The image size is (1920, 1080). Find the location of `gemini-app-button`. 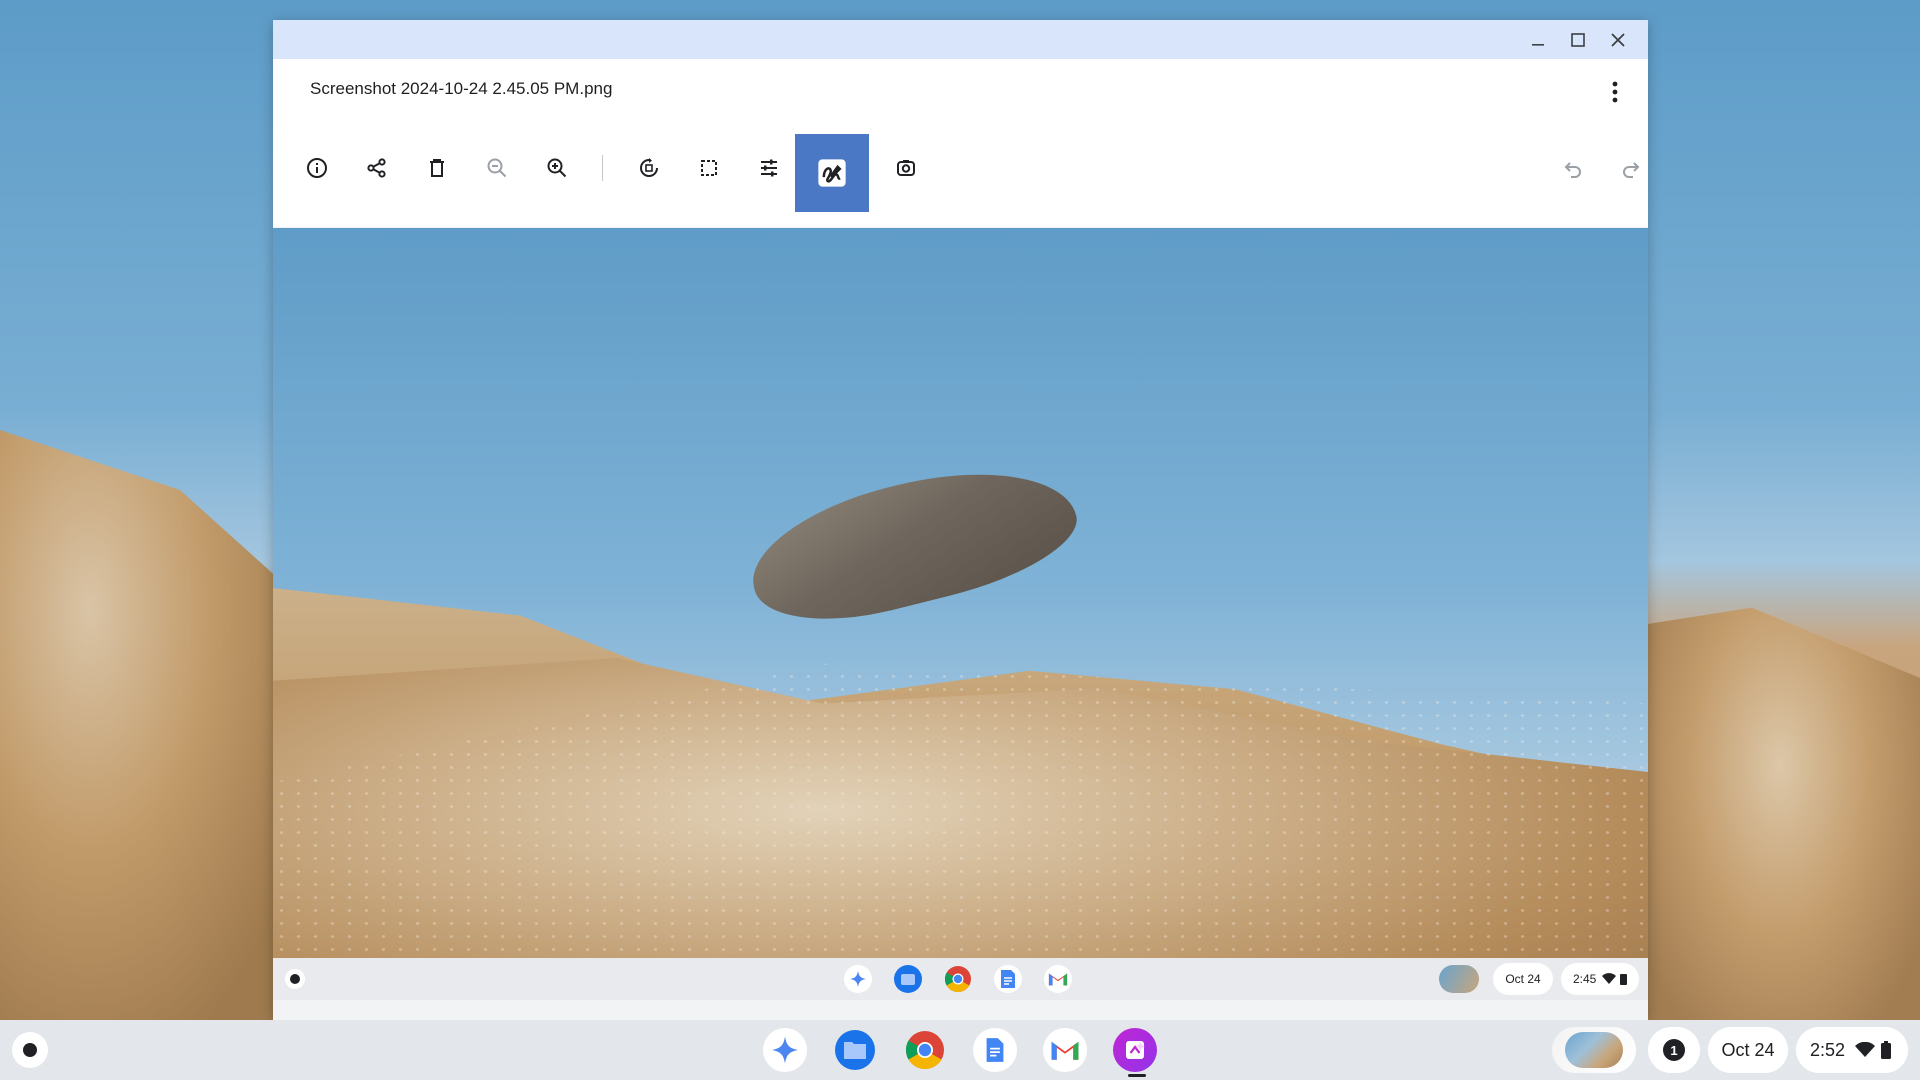

gemini-app-button is located at coordinates (785, 1050).